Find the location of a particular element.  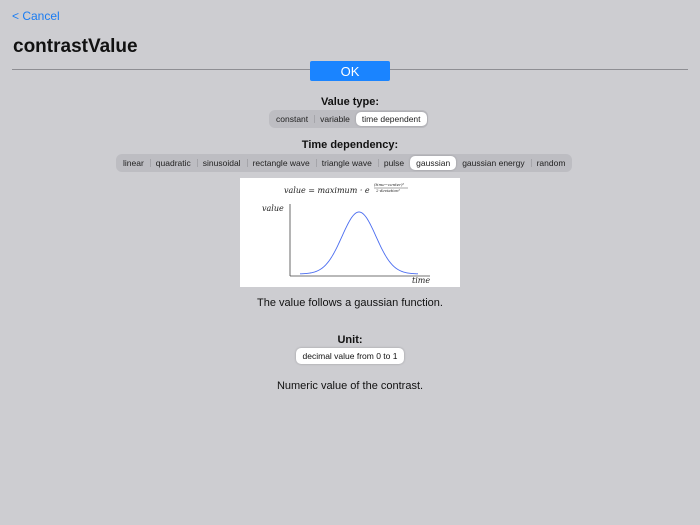

page-title: contrastValue is located at coordinates (75, 46).